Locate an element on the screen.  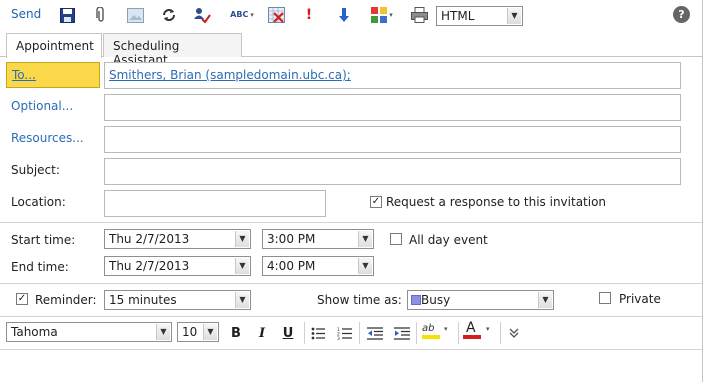
print-icon is located at coordinates (419, 15).